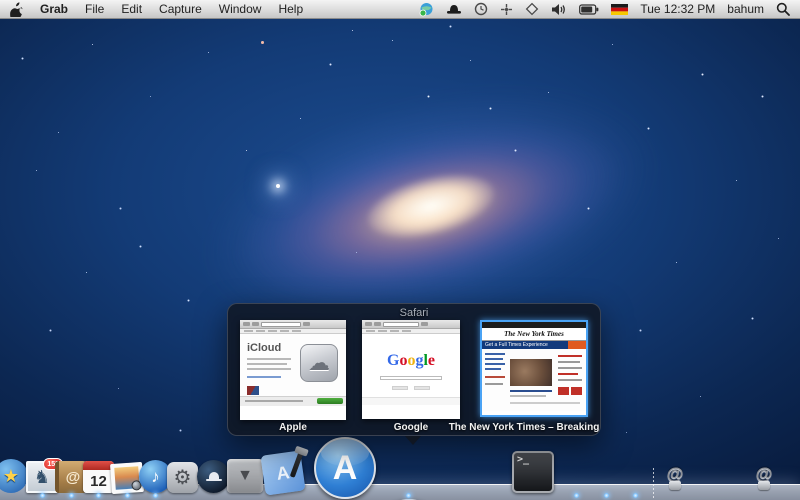 The image size is (800, 500). Describe the element at coordinates (531, 372) in the screenshot. I see `nyt-photo` at that location.